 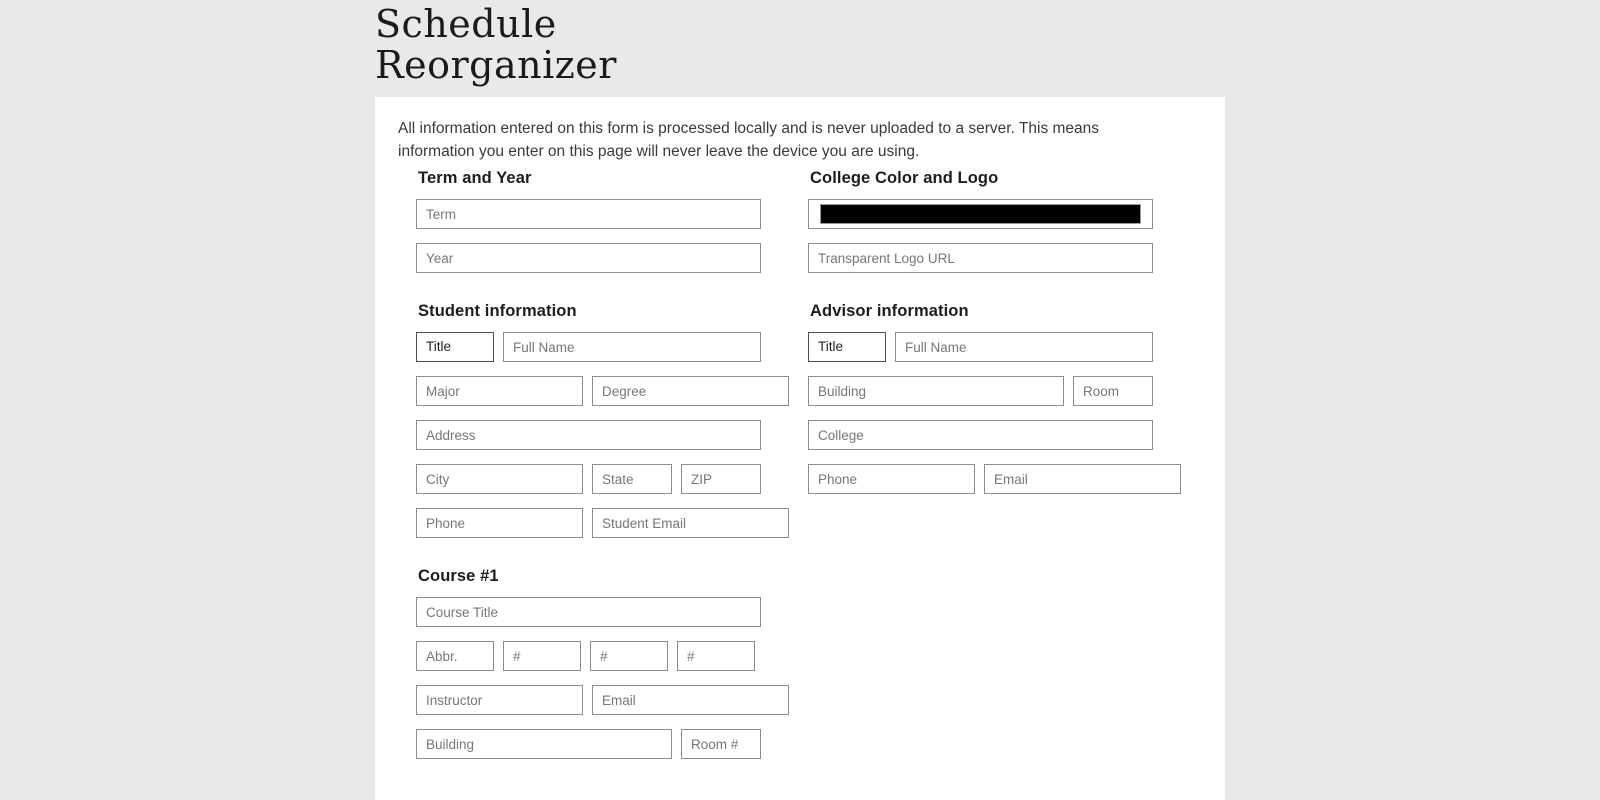 I want to click on page-title: Schedule Reorganizer, so click(x=496, y=44).